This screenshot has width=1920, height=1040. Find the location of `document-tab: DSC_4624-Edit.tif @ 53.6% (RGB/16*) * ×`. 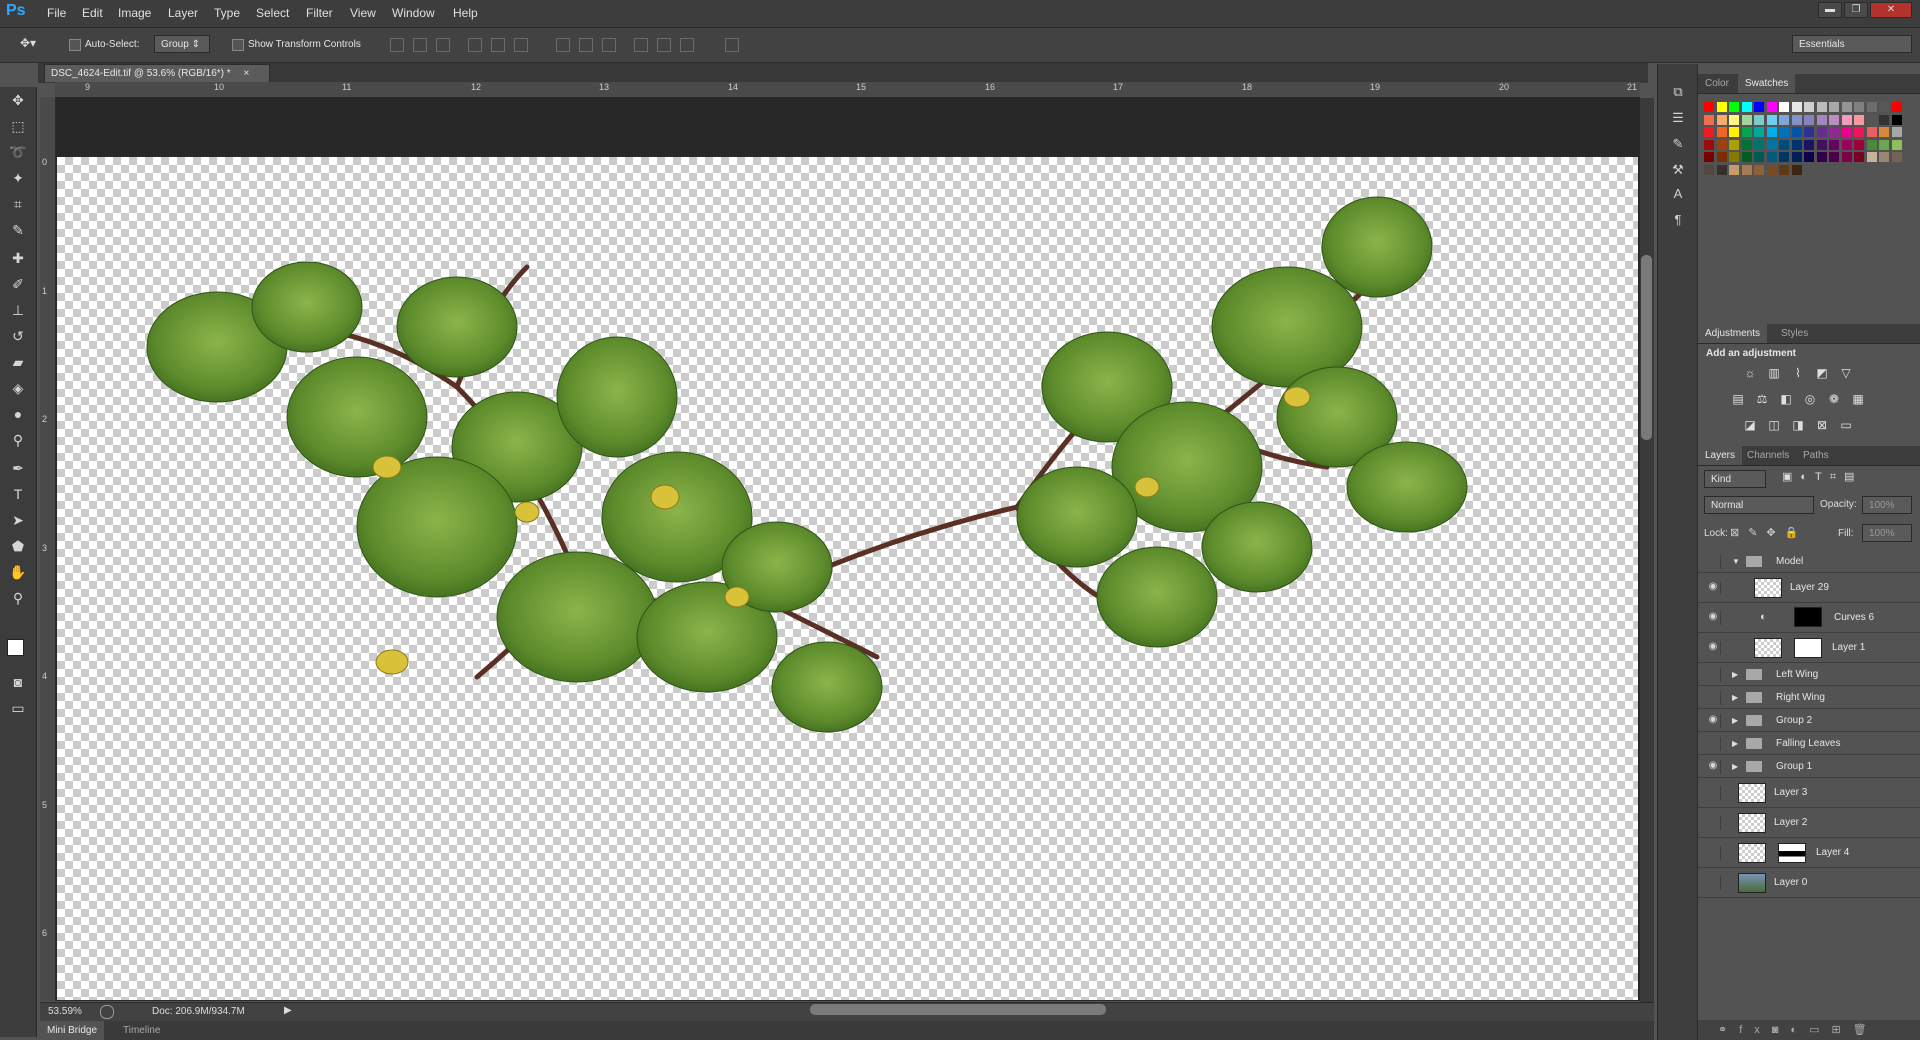

document-tab: DSC_4624-Edit.tif @ 53.6% (RGB/16*) * × is located at coordinates (157, 73).